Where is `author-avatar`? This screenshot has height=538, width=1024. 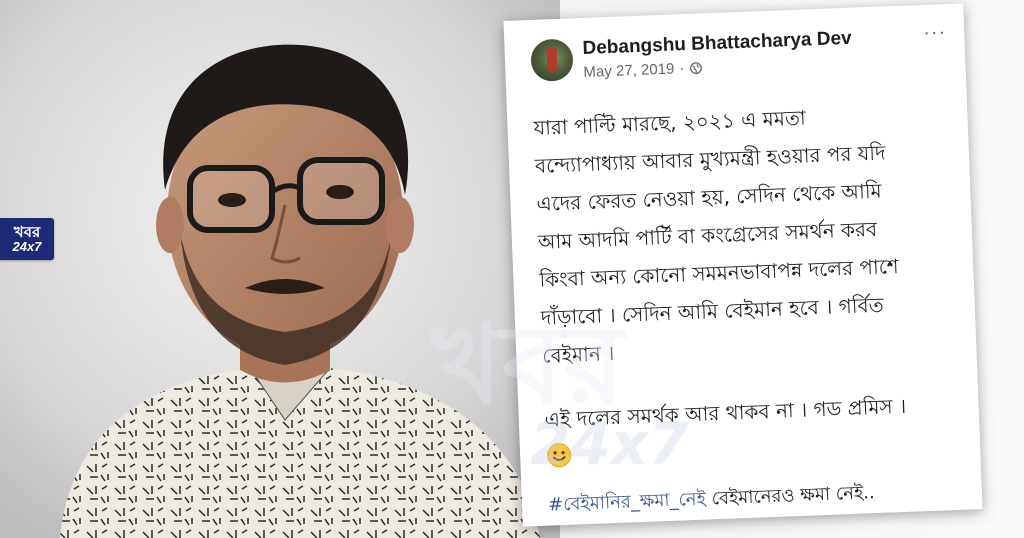 author-avatar is located at coordinates (552, 60).